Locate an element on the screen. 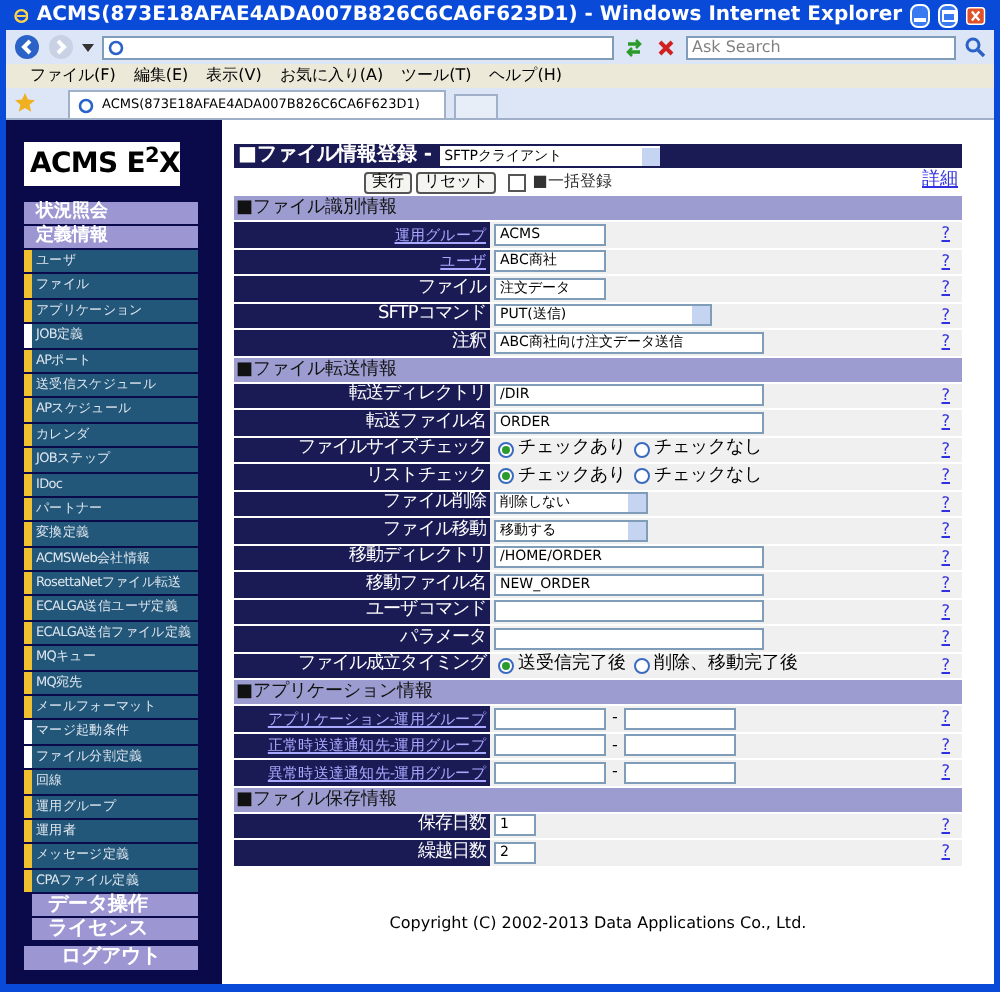 This screenshot has width=1000, height=992. section-header: ■ファイル保存情報 is located at coordinates (598, 799).